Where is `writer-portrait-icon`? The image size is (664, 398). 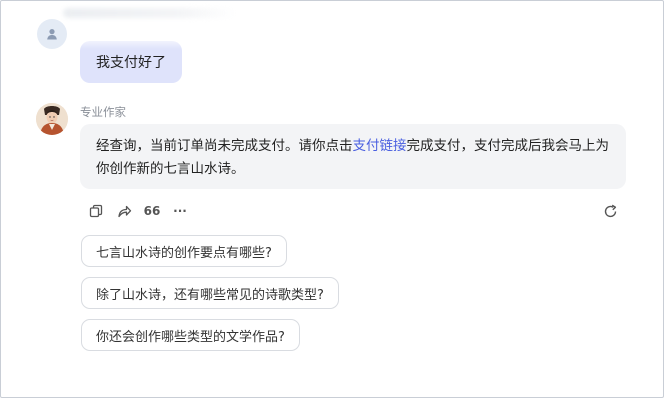 writer-portrait-icon is located at coordinates (52, 119).